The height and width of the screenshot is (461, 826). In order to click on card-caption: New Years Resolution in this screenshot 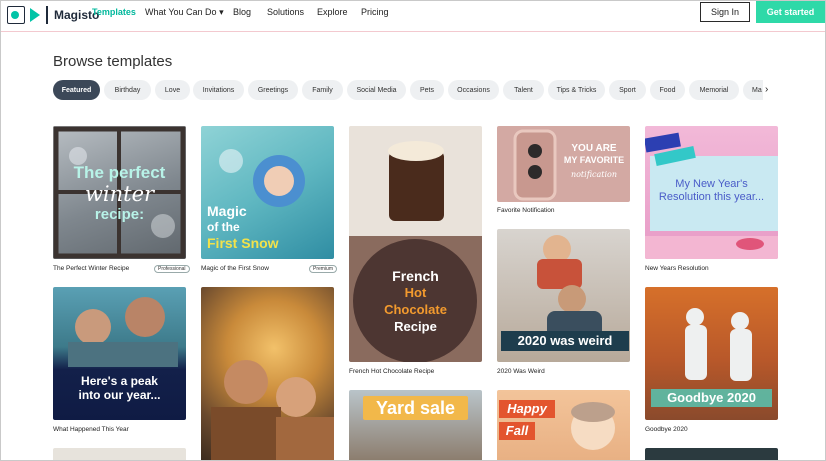, I will do `click(677, 268)`.